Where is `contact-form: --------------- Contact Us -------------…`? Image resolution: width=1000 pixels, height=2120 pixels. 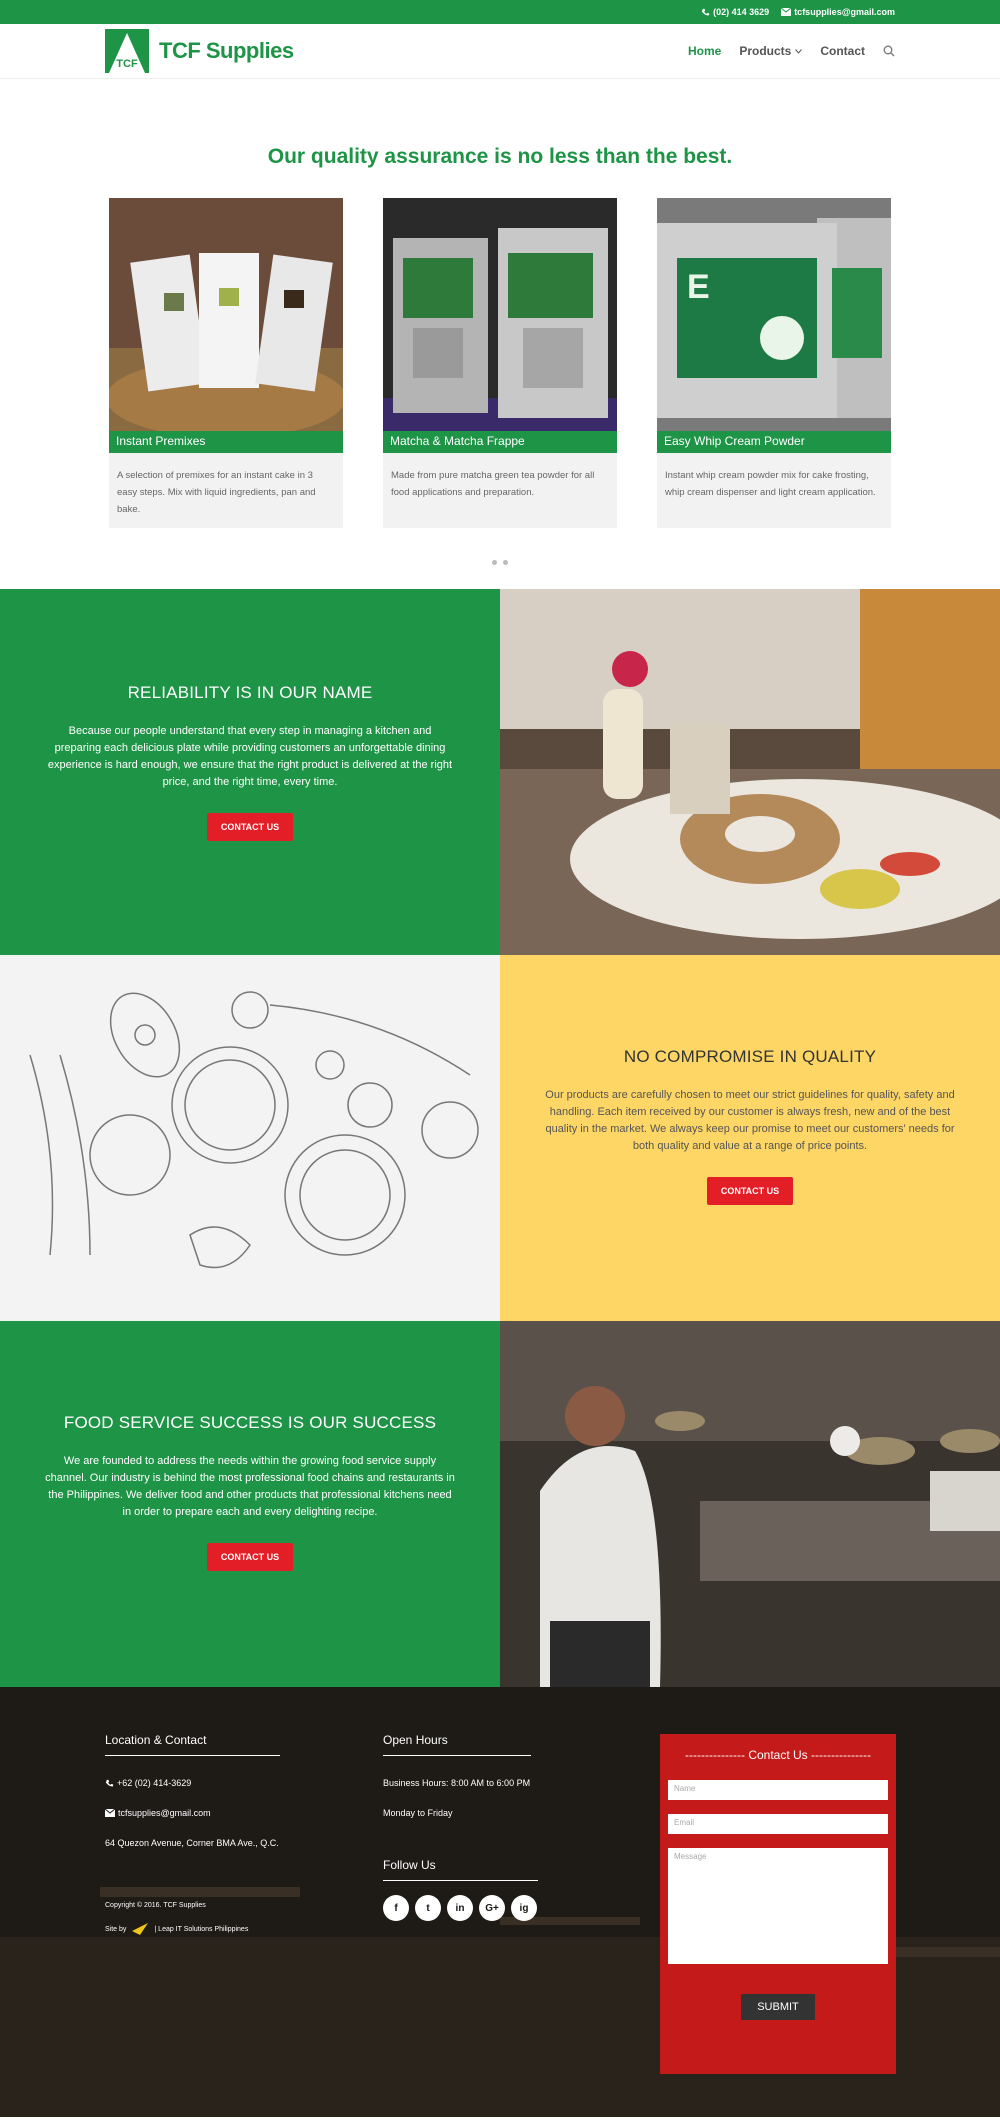 contact-form: --------------- Contact Us -------------… is located at coordinates (778, 1904).